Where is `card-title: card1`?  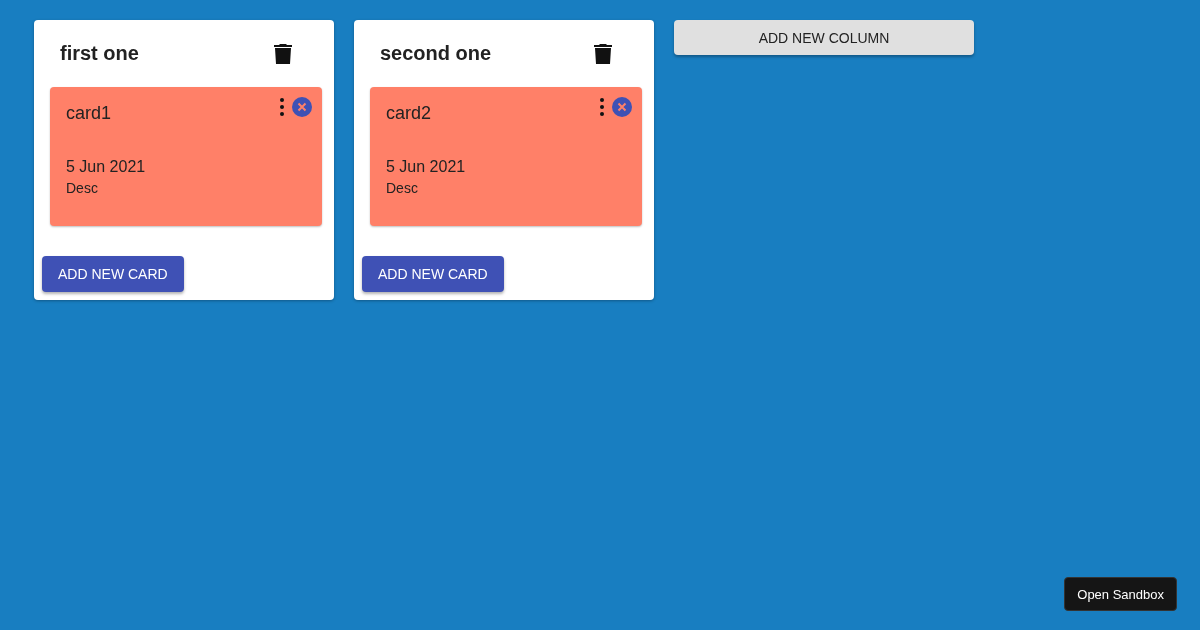 card-title: card1 is located at coordinates (89, 113).